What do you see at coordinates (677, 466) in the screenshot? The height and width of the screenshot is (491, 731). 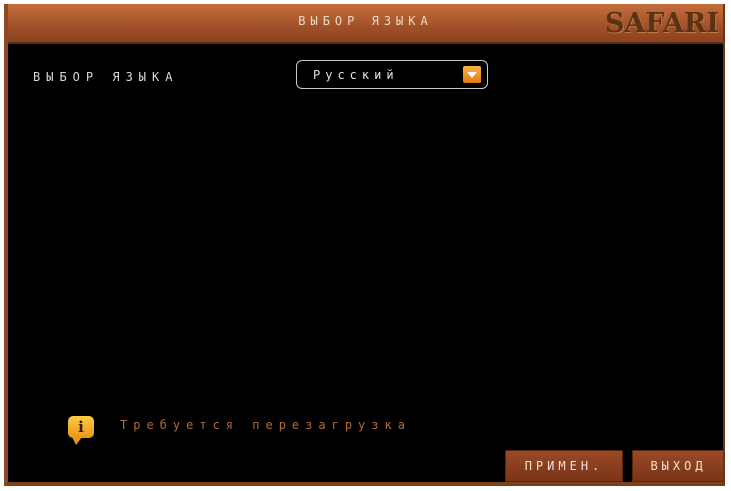 I see `exit-button: ВЫХОД` at bounding box center [677, 466].